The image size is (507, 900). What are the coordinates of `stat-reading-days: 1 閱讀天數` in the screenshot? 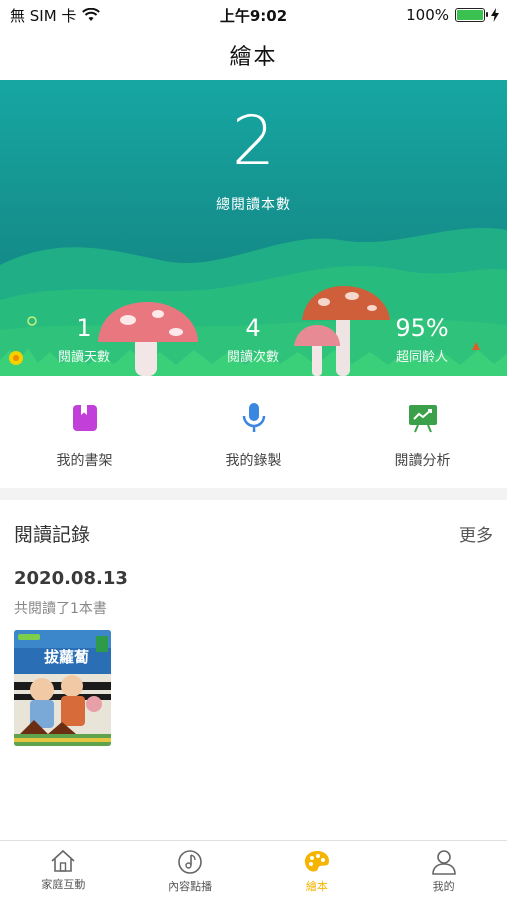 It's located at (84, 340).